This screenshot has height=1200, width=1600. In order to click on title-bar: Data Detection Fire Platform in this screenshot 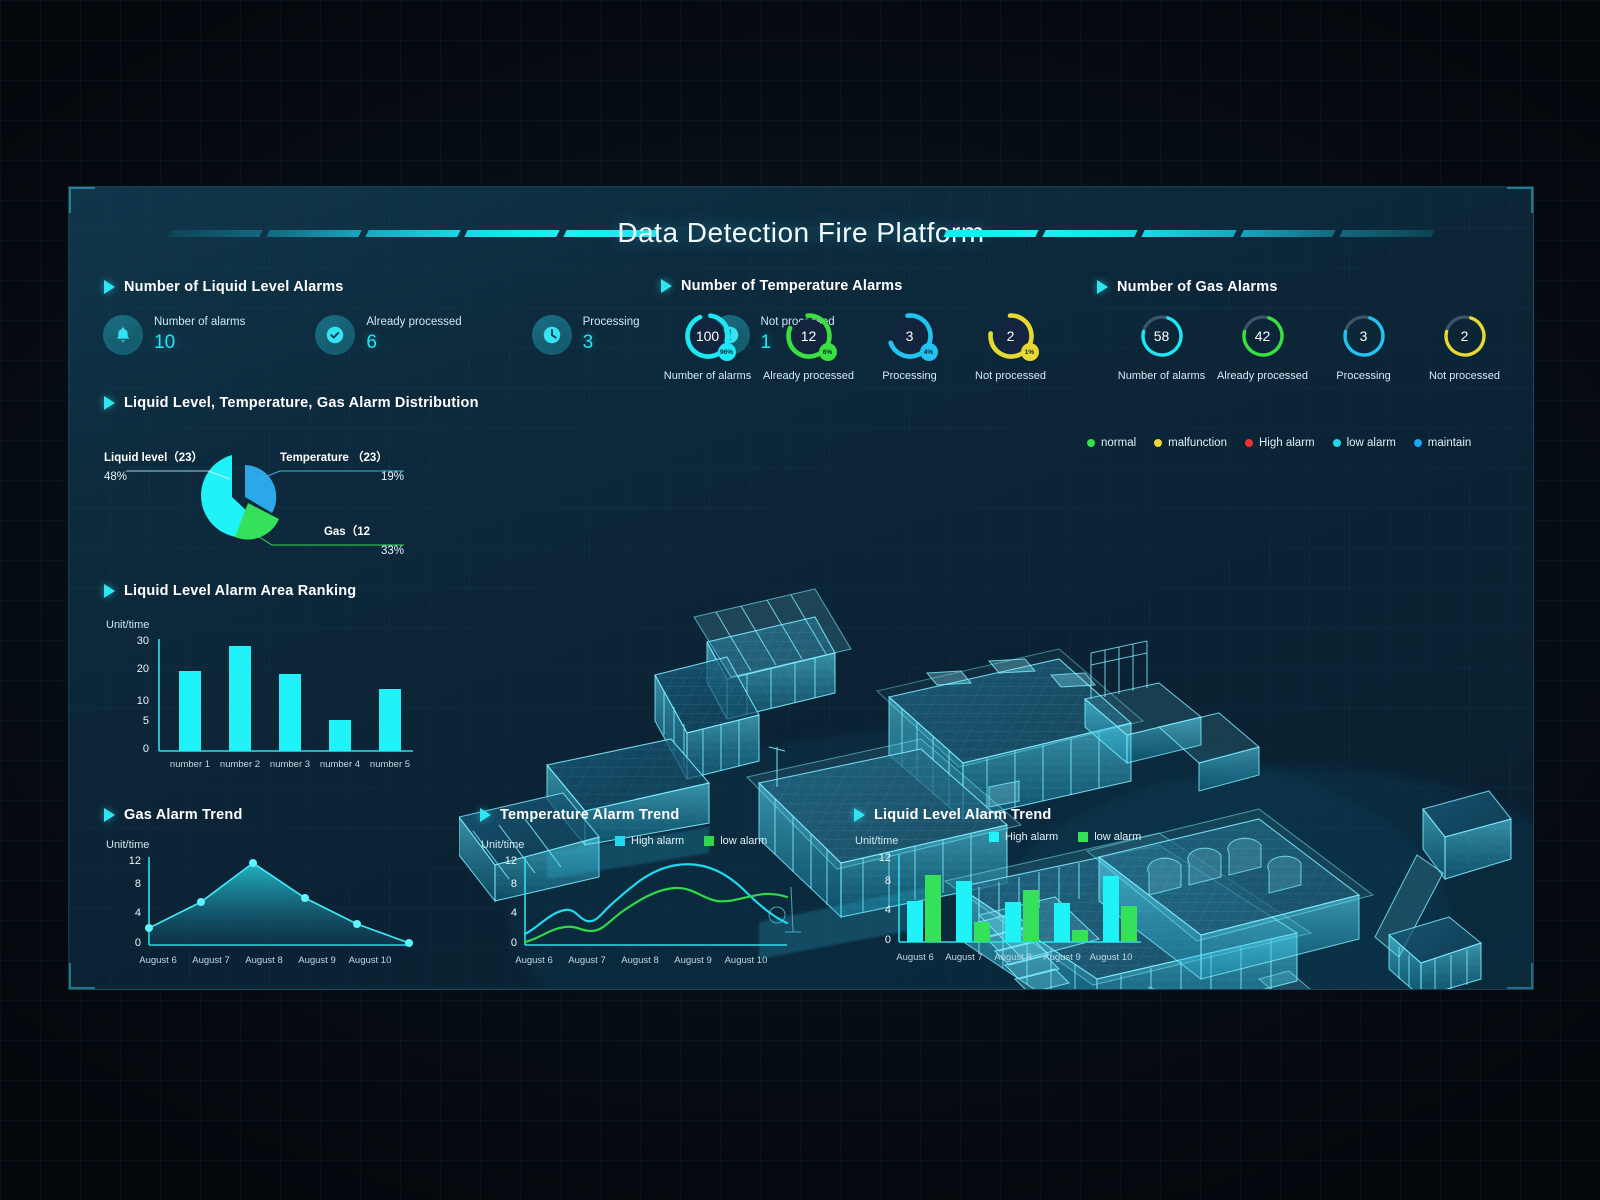, I will do `click(801, 233)`.